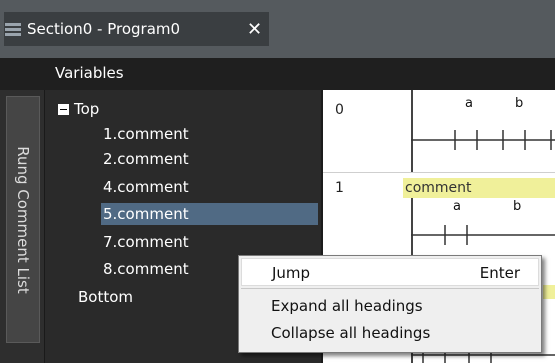 Image resolution: width=555 pixels, height=363 pixels. I want to click on rung-comment-list-tab: Rung Comment List, so click(23, 219).